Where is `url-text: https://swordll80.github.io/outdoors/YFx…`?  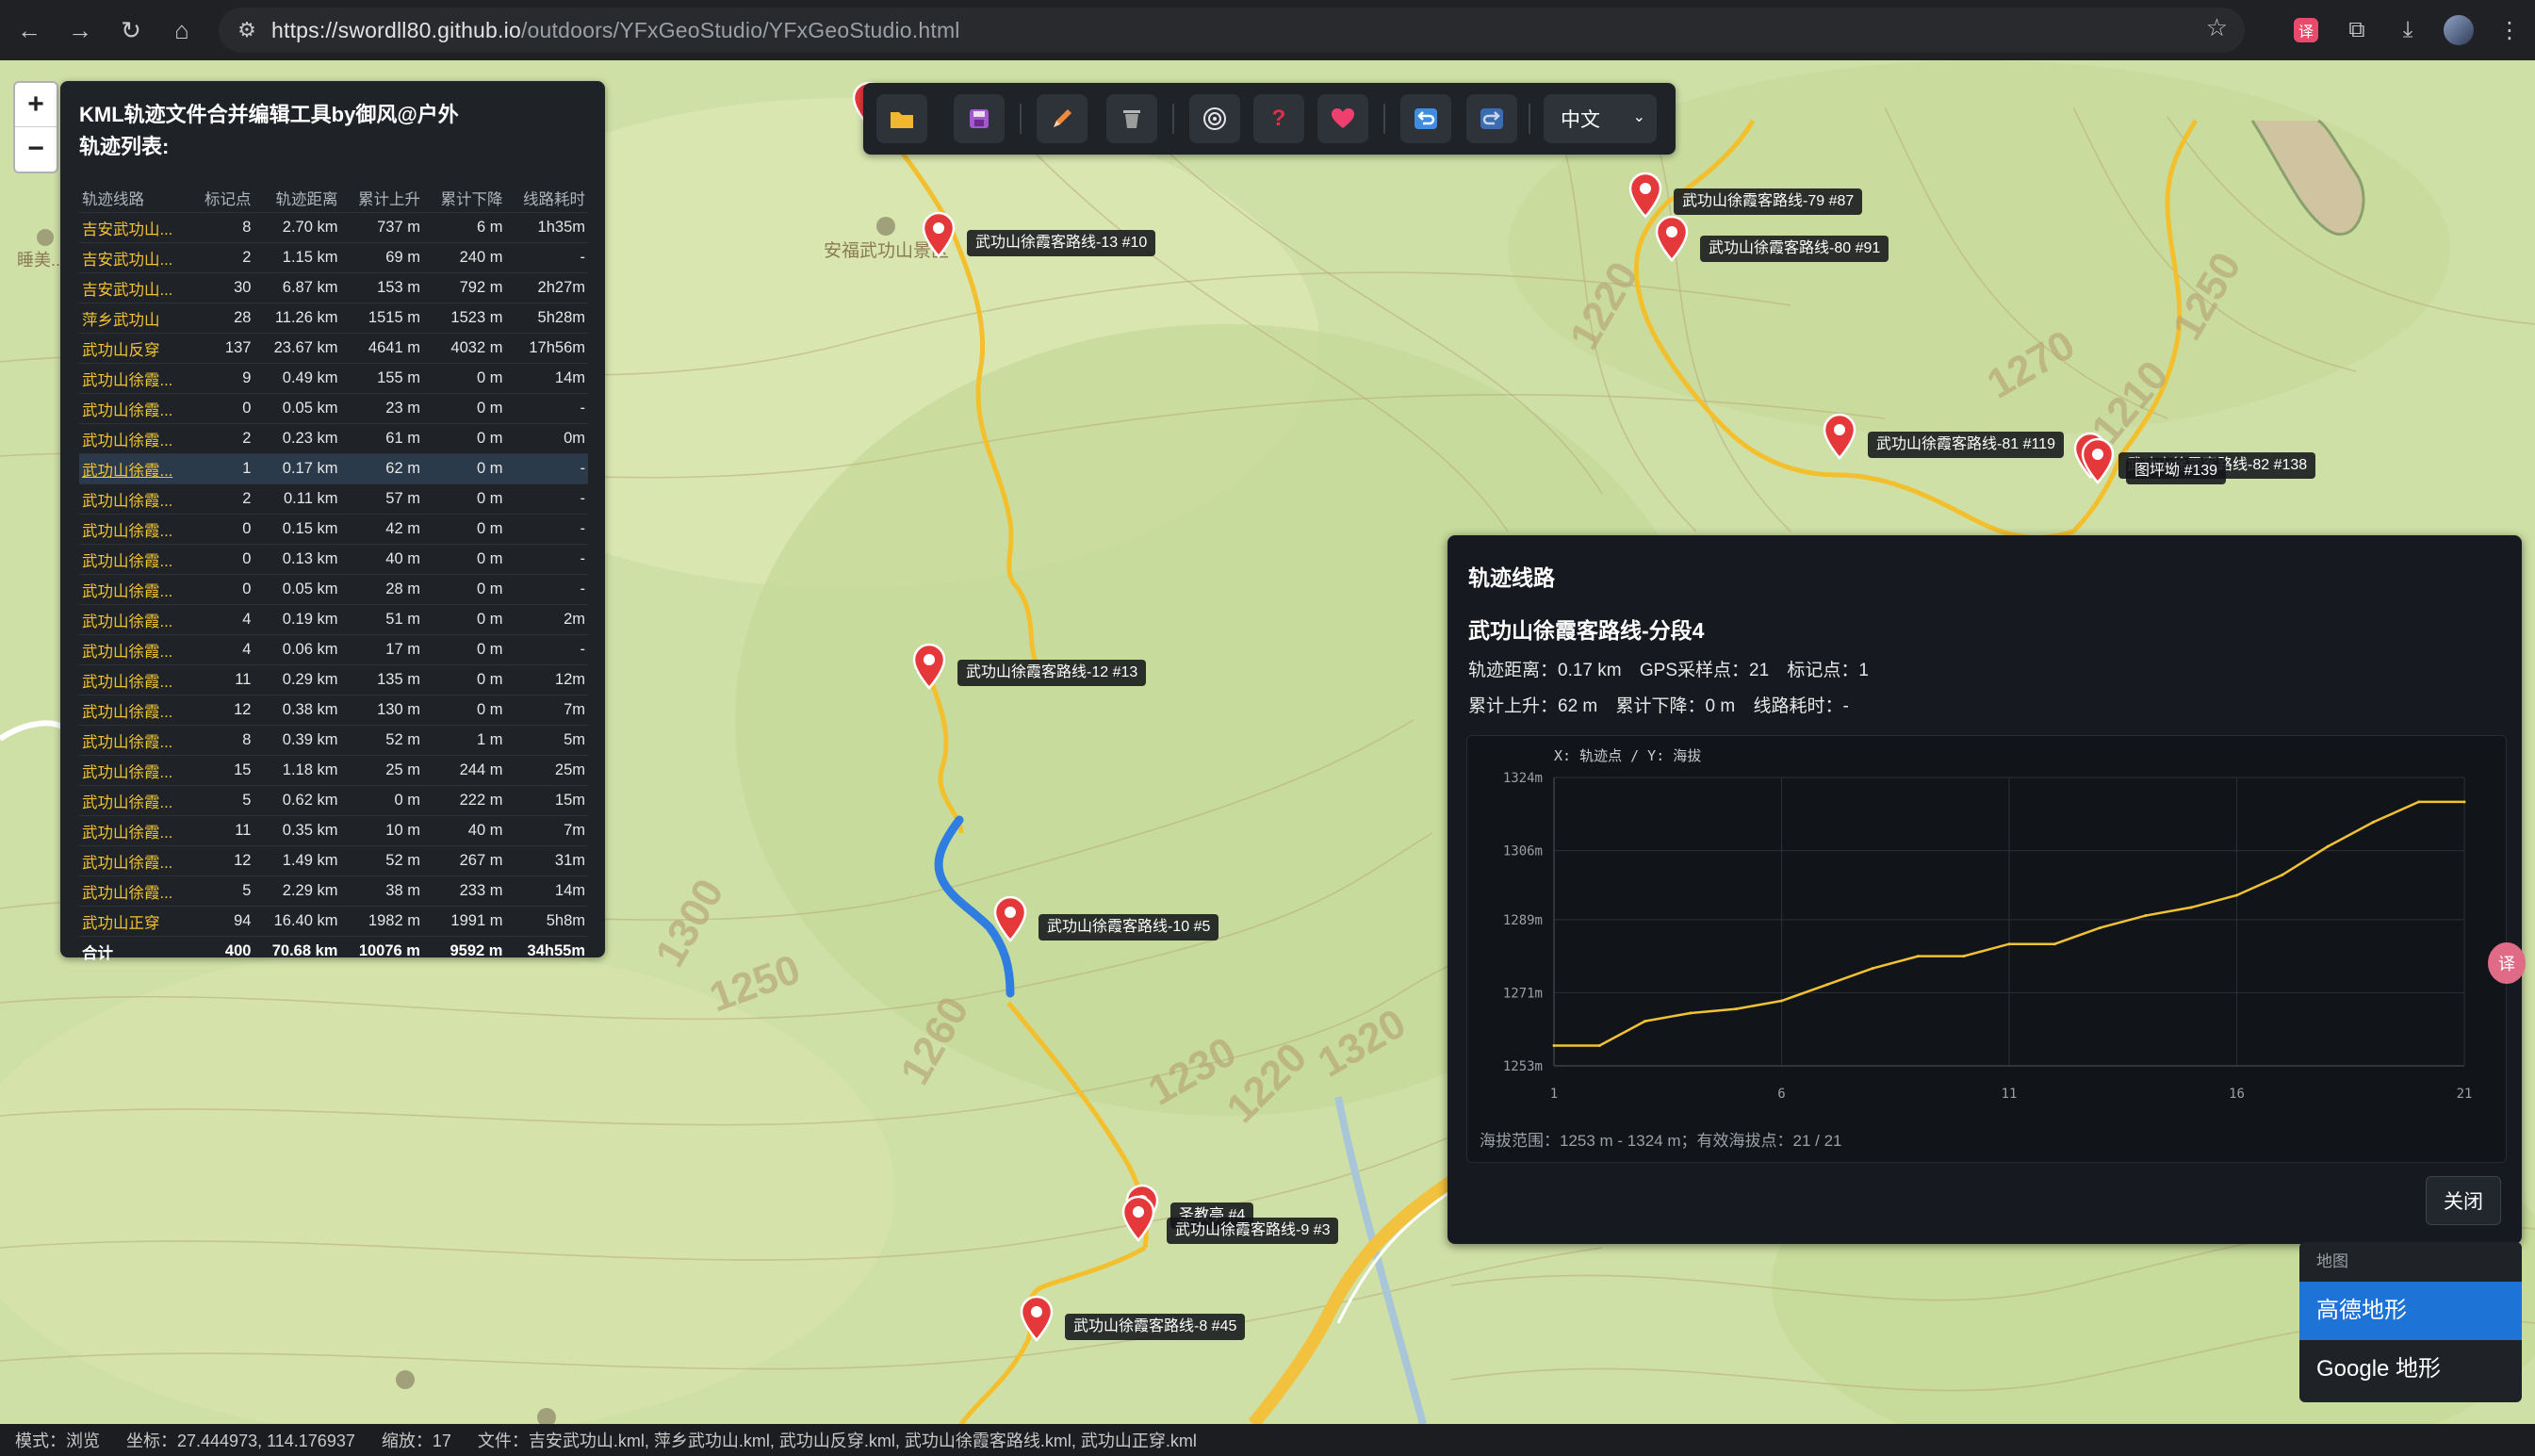 url-text: https://swordll80.github.io/outdoors/YFx… is located at coordinates (615, 30).